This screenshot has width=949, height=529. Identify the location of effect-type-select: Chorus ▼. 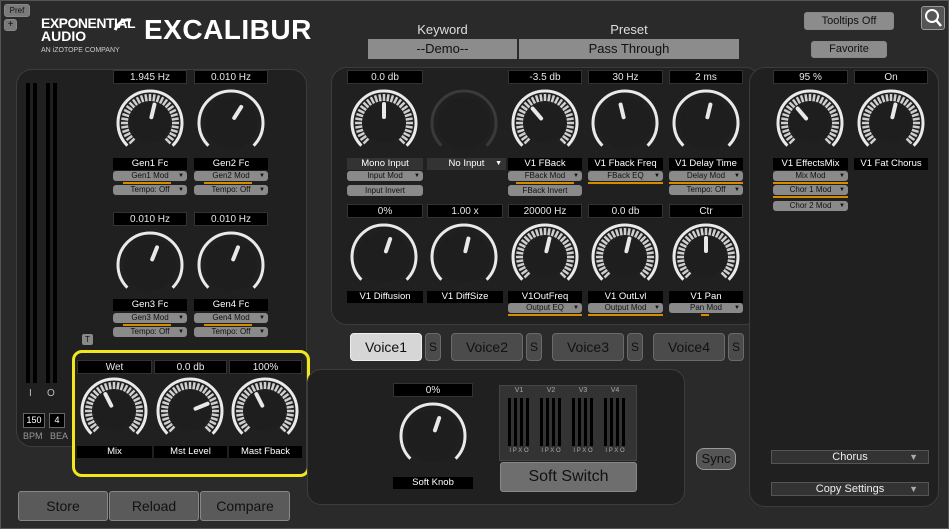
(850, 457).